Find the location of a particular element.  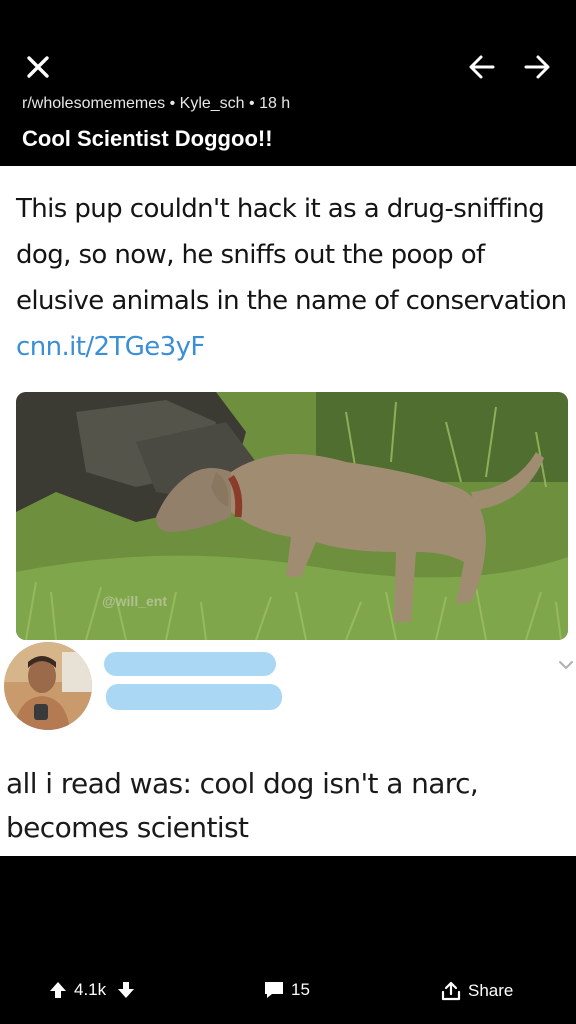

post-title: Cool Scientist Doggoo!! is located at coordinates (147, 138).